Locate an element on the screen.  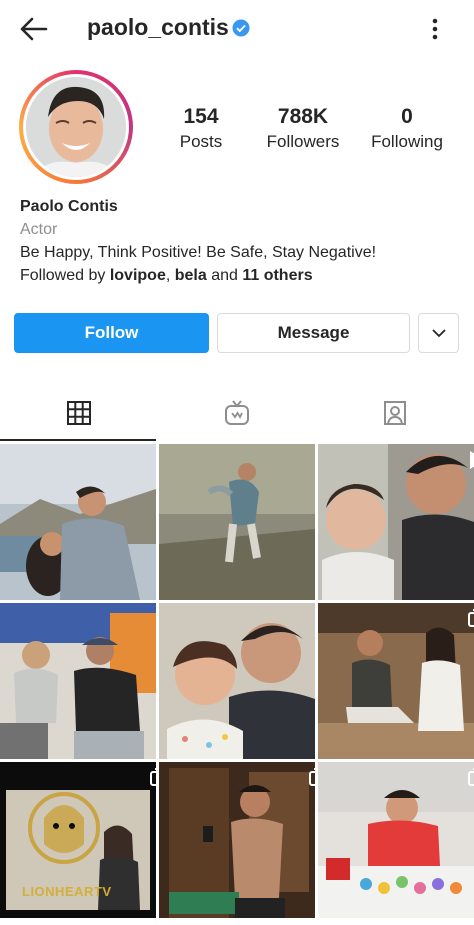
followed-sep: , is located at coordinates (170, 275).